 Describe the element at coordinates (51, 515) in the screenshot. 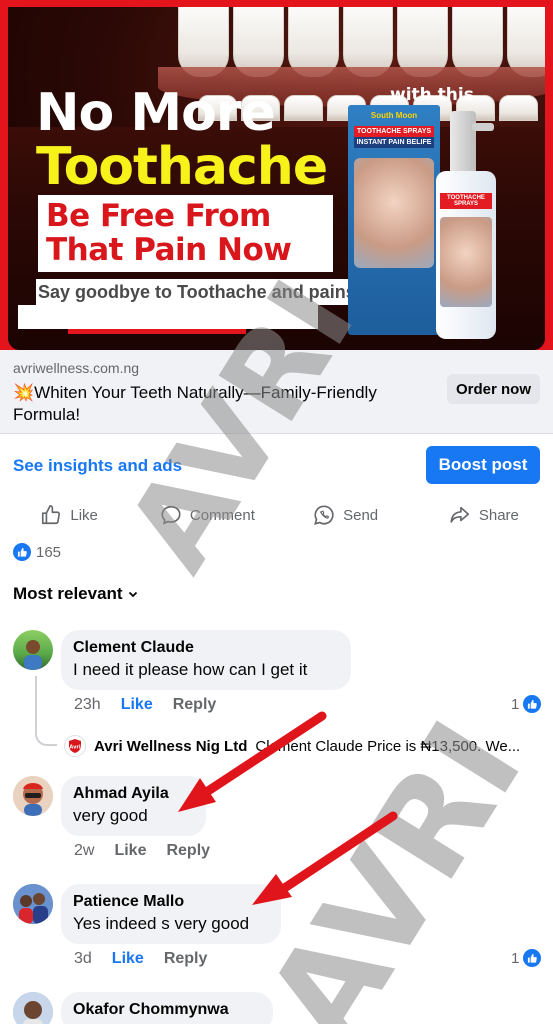

I see `thumbs-up-icon` at that location.